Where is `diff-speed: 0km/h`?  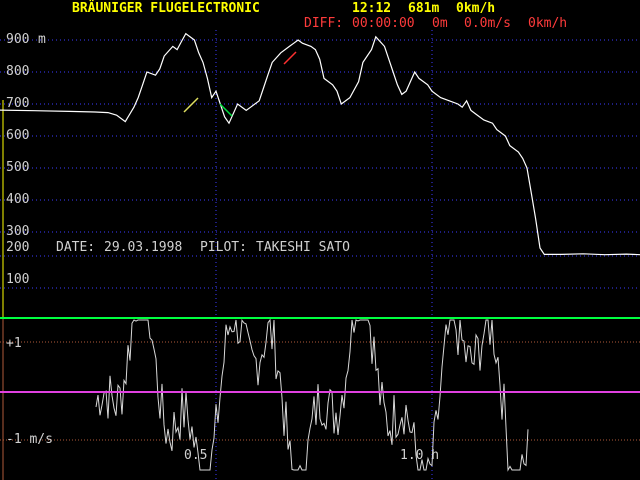 diff-speed: 0km/h is located at coordinates (548, 23).